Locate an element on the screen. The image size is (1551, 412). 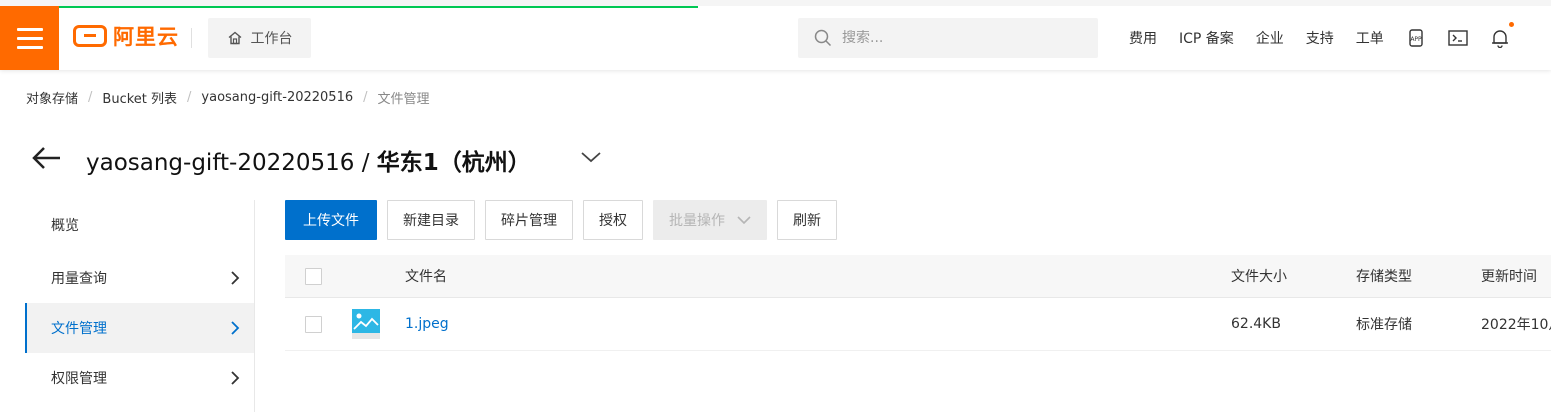
column-header-name: 文件名 is located at coordinates (426, 276).